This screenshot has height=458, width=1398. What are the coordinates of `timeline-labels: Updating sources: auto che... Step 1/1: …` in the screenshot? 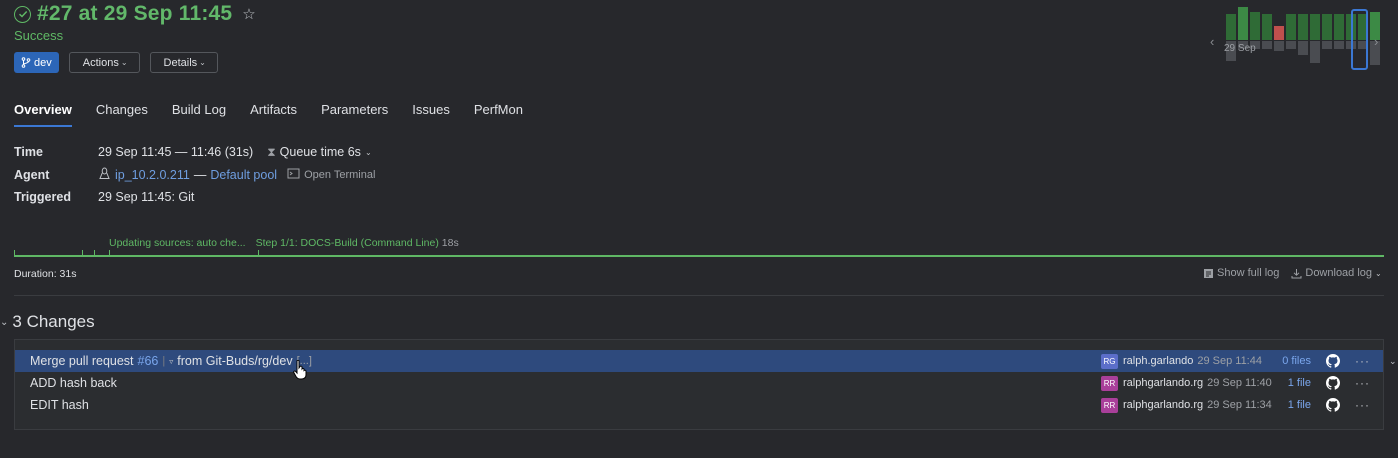 It's located at (284, 243).